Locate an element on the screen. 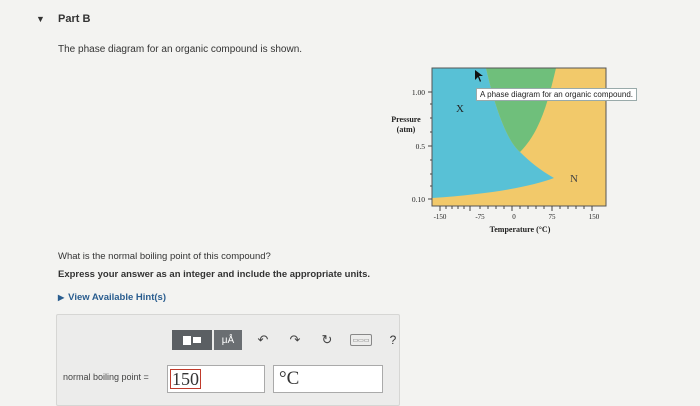  undo-icon: ↶ is located at coordinates (263, 340).